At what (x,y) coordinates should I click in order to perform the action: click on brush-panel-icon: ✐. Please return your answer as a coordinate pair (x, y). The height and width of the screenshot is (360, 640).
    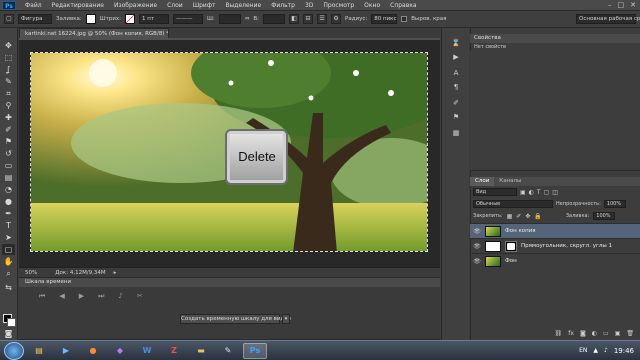
    Looking at the image, I should click on (456, 103).